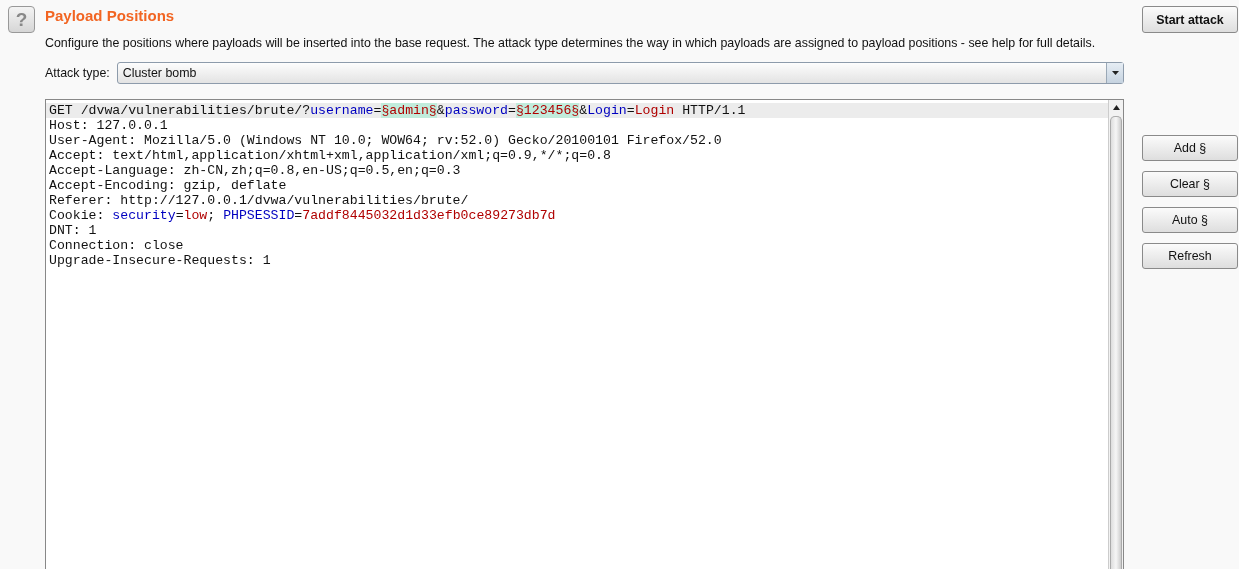  Describe the element at coordinates (1190, 19) in the screenshot. I see `start-attack-button: Start attack` at that location.